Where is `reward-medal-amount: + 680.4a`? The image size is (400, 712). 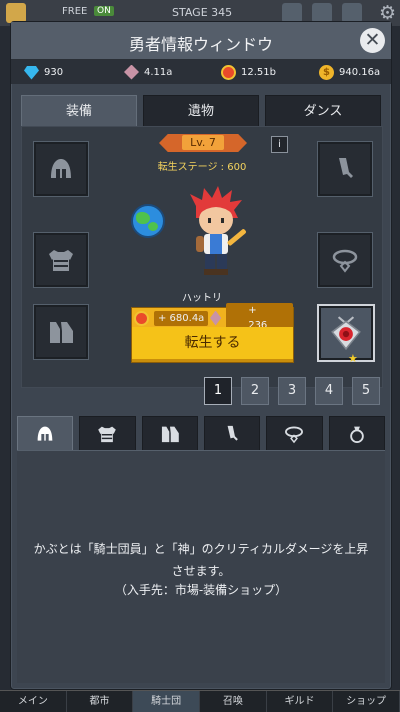 reward-medal-amount: + 680.4a is located at coordinates (181, 318).